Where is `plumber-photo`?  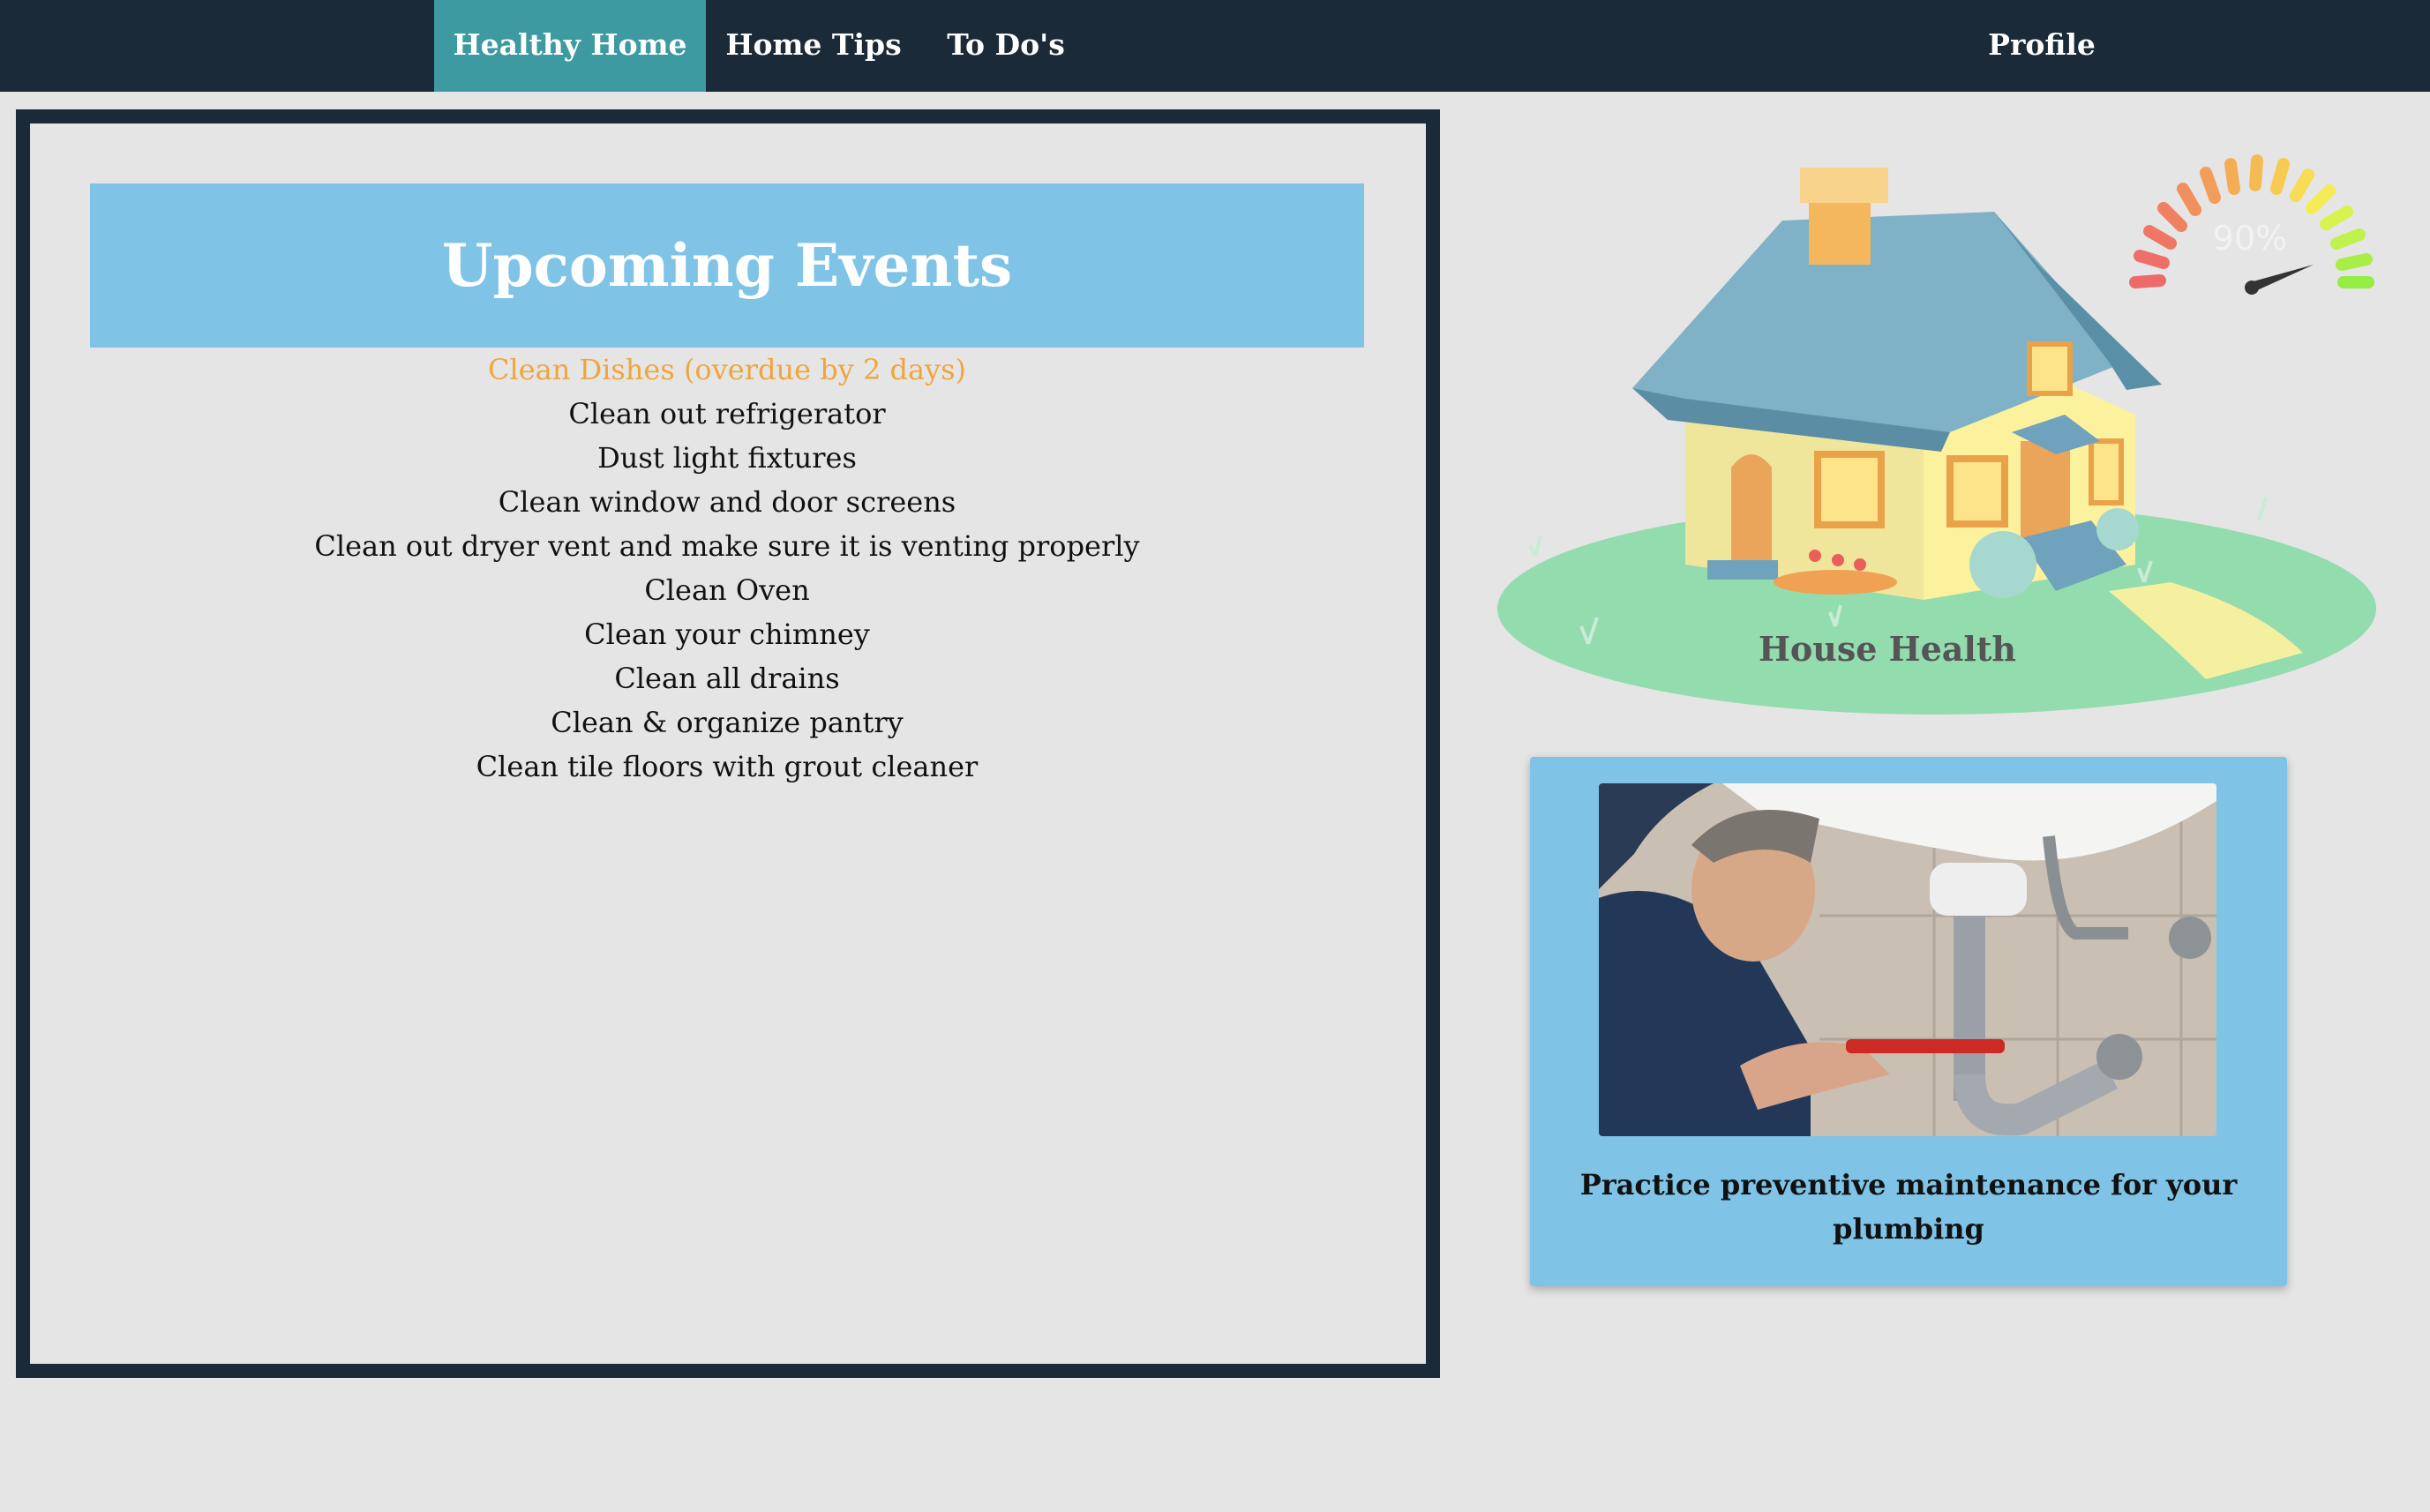 plumber-photo is located at coordinates (1907, 959).